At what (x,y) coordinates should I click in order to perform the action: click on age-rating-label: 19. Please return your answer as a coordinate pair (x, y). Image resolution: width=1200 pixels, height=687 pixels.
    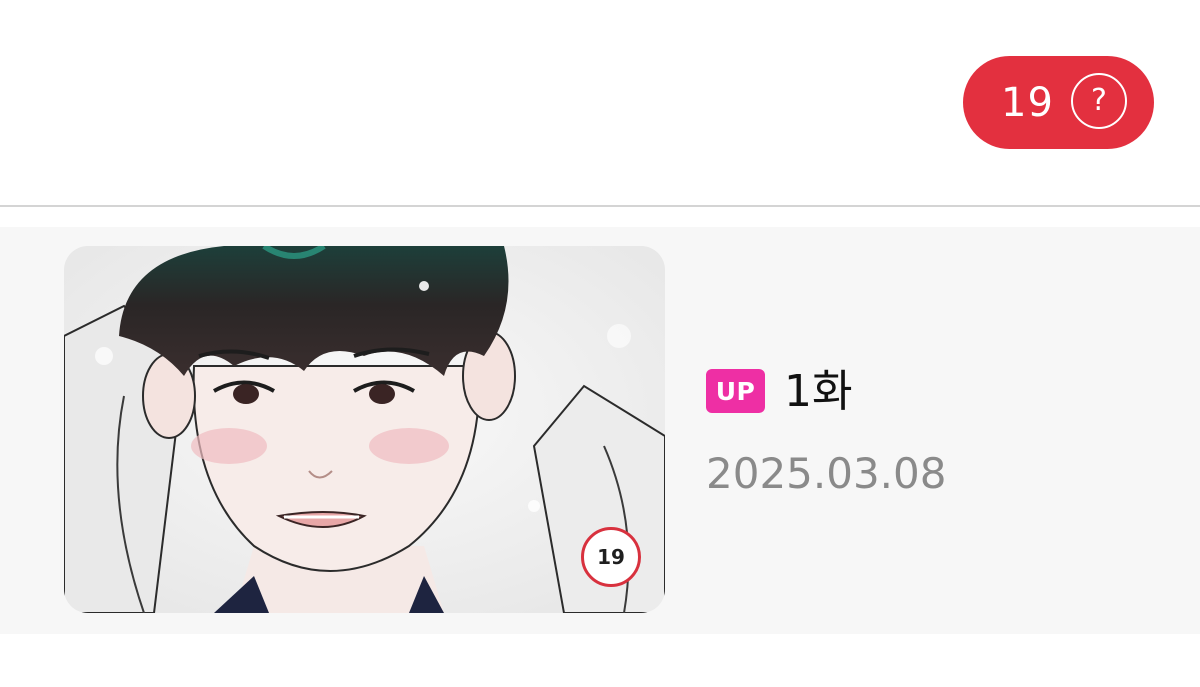
    Looking at the image, I should click on (1027, 102).